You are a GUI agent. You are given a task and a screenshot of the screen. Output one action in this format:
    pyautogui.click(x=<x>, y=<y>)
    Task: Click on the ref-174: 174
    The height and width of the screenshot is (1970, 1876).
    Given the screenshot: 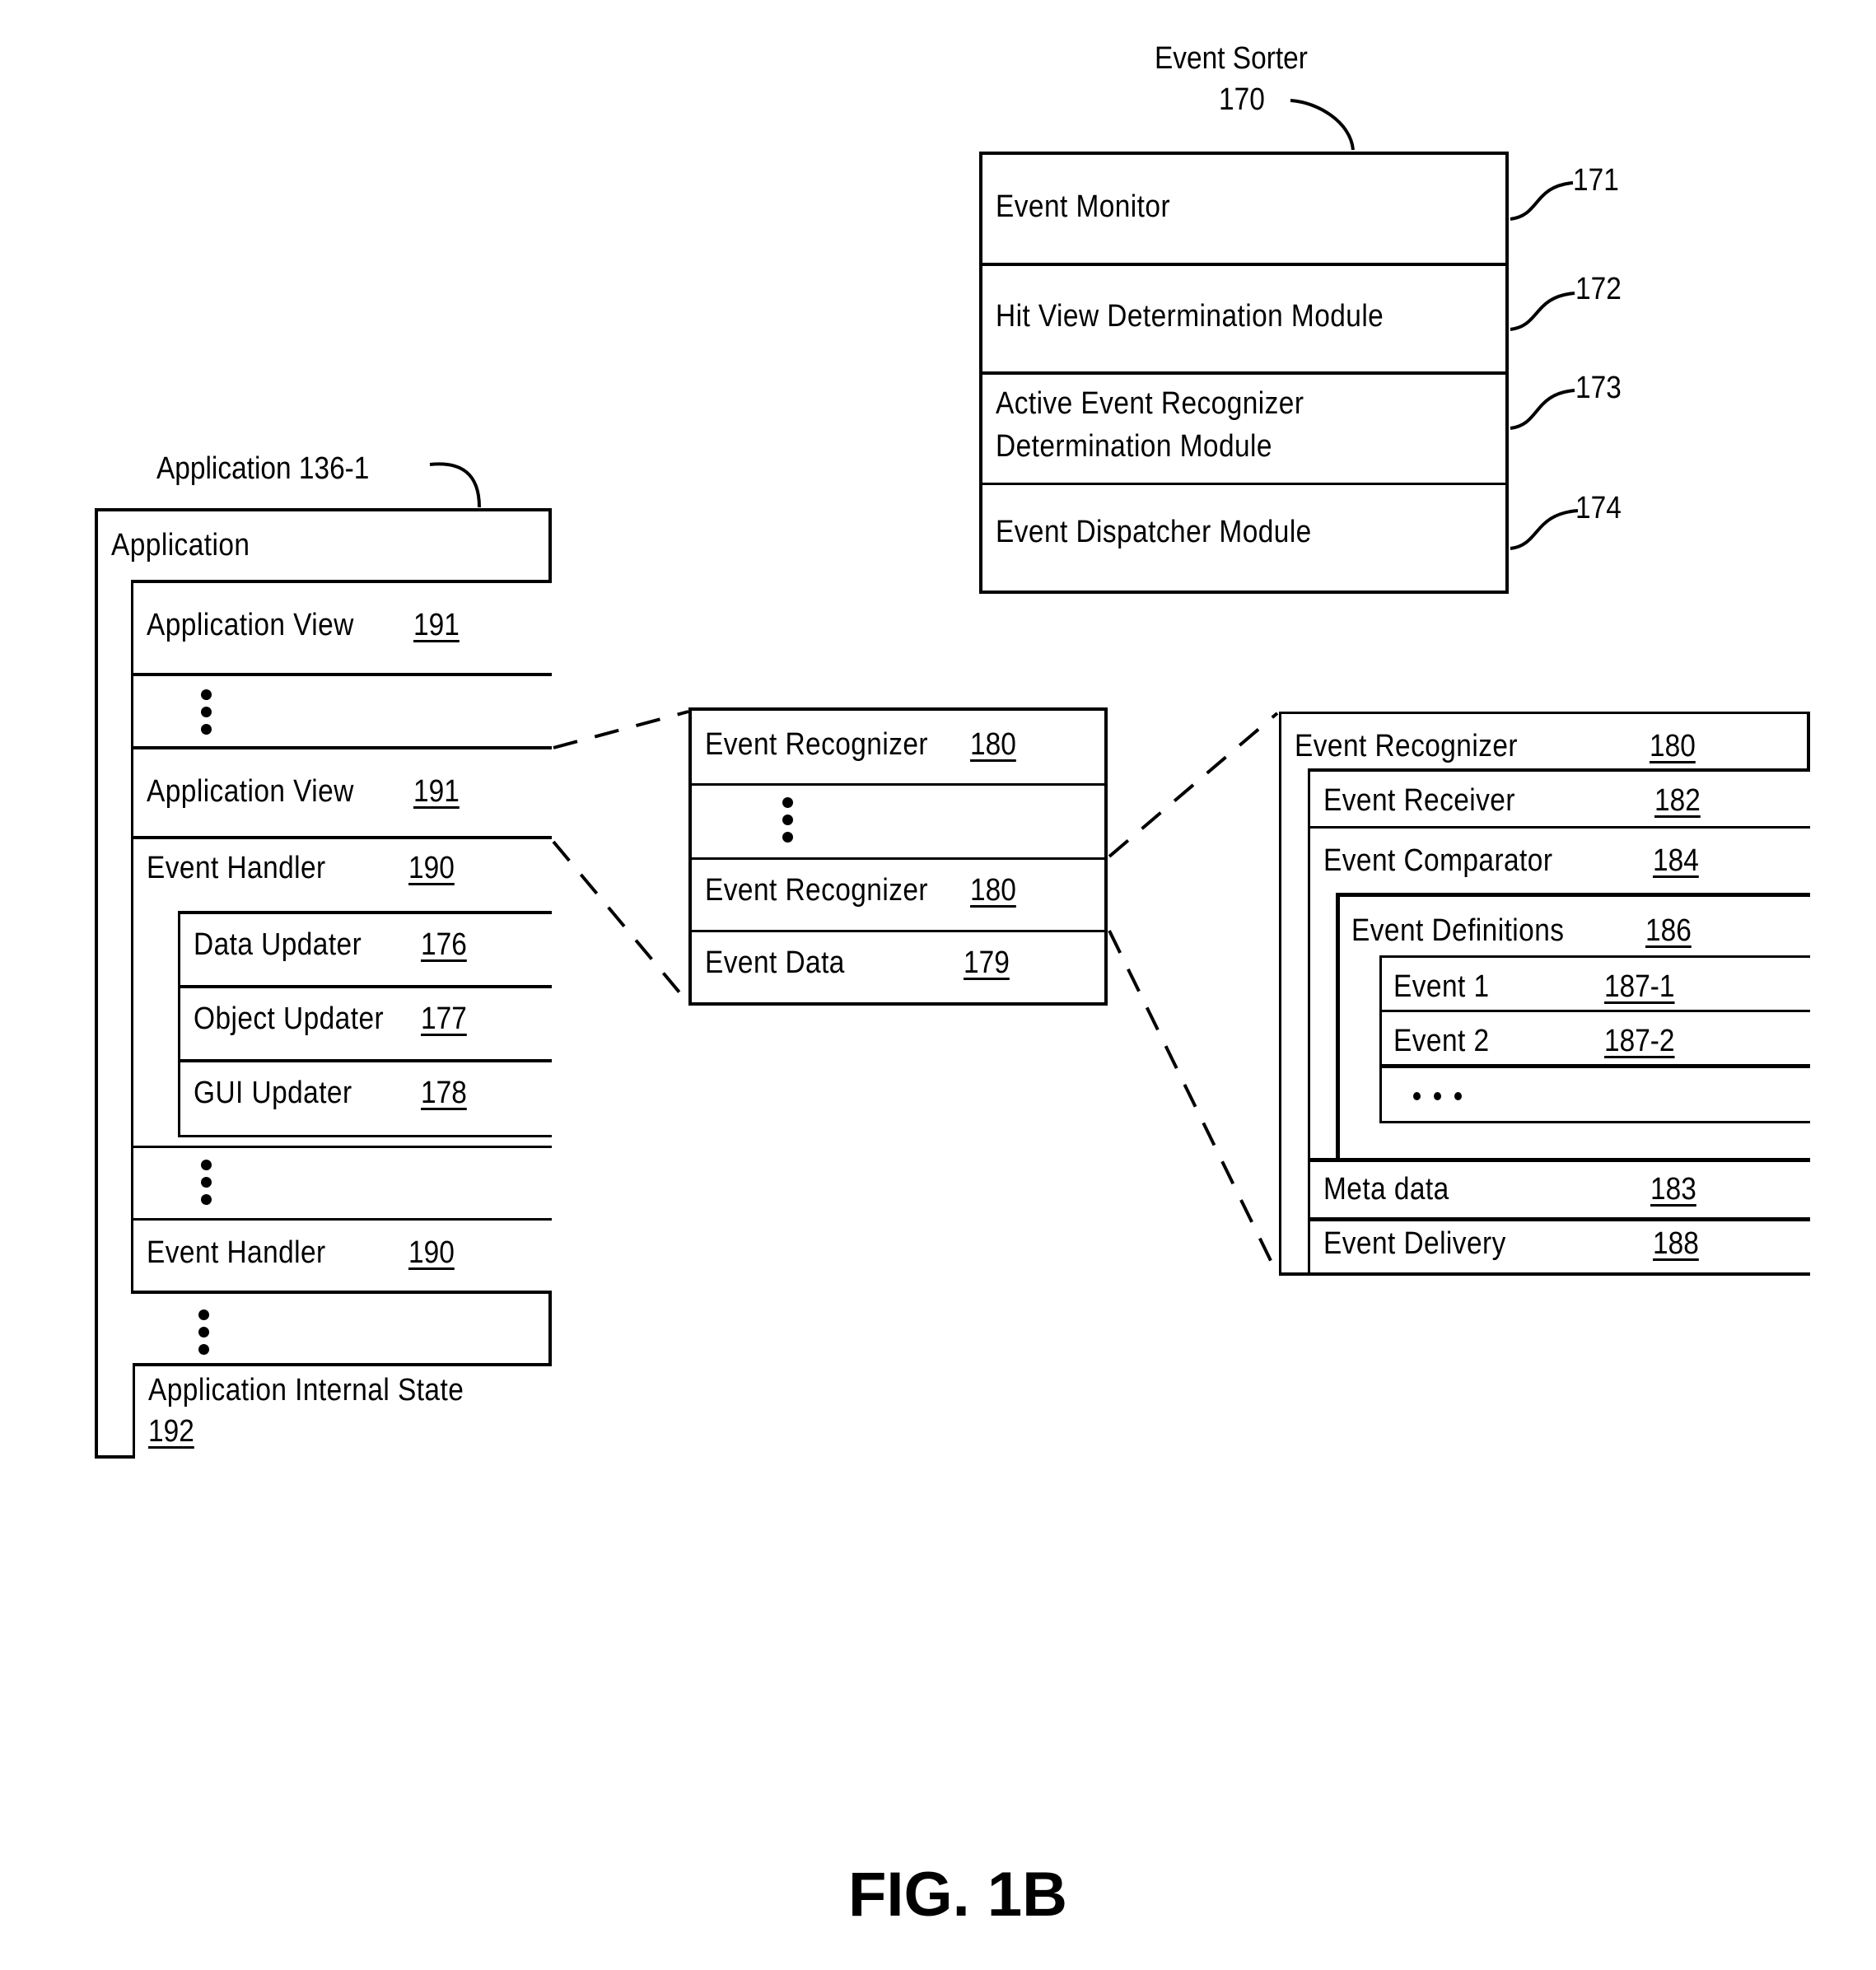 What is the action you would take?
    pyautogui.click(x=1598, y=508)
    